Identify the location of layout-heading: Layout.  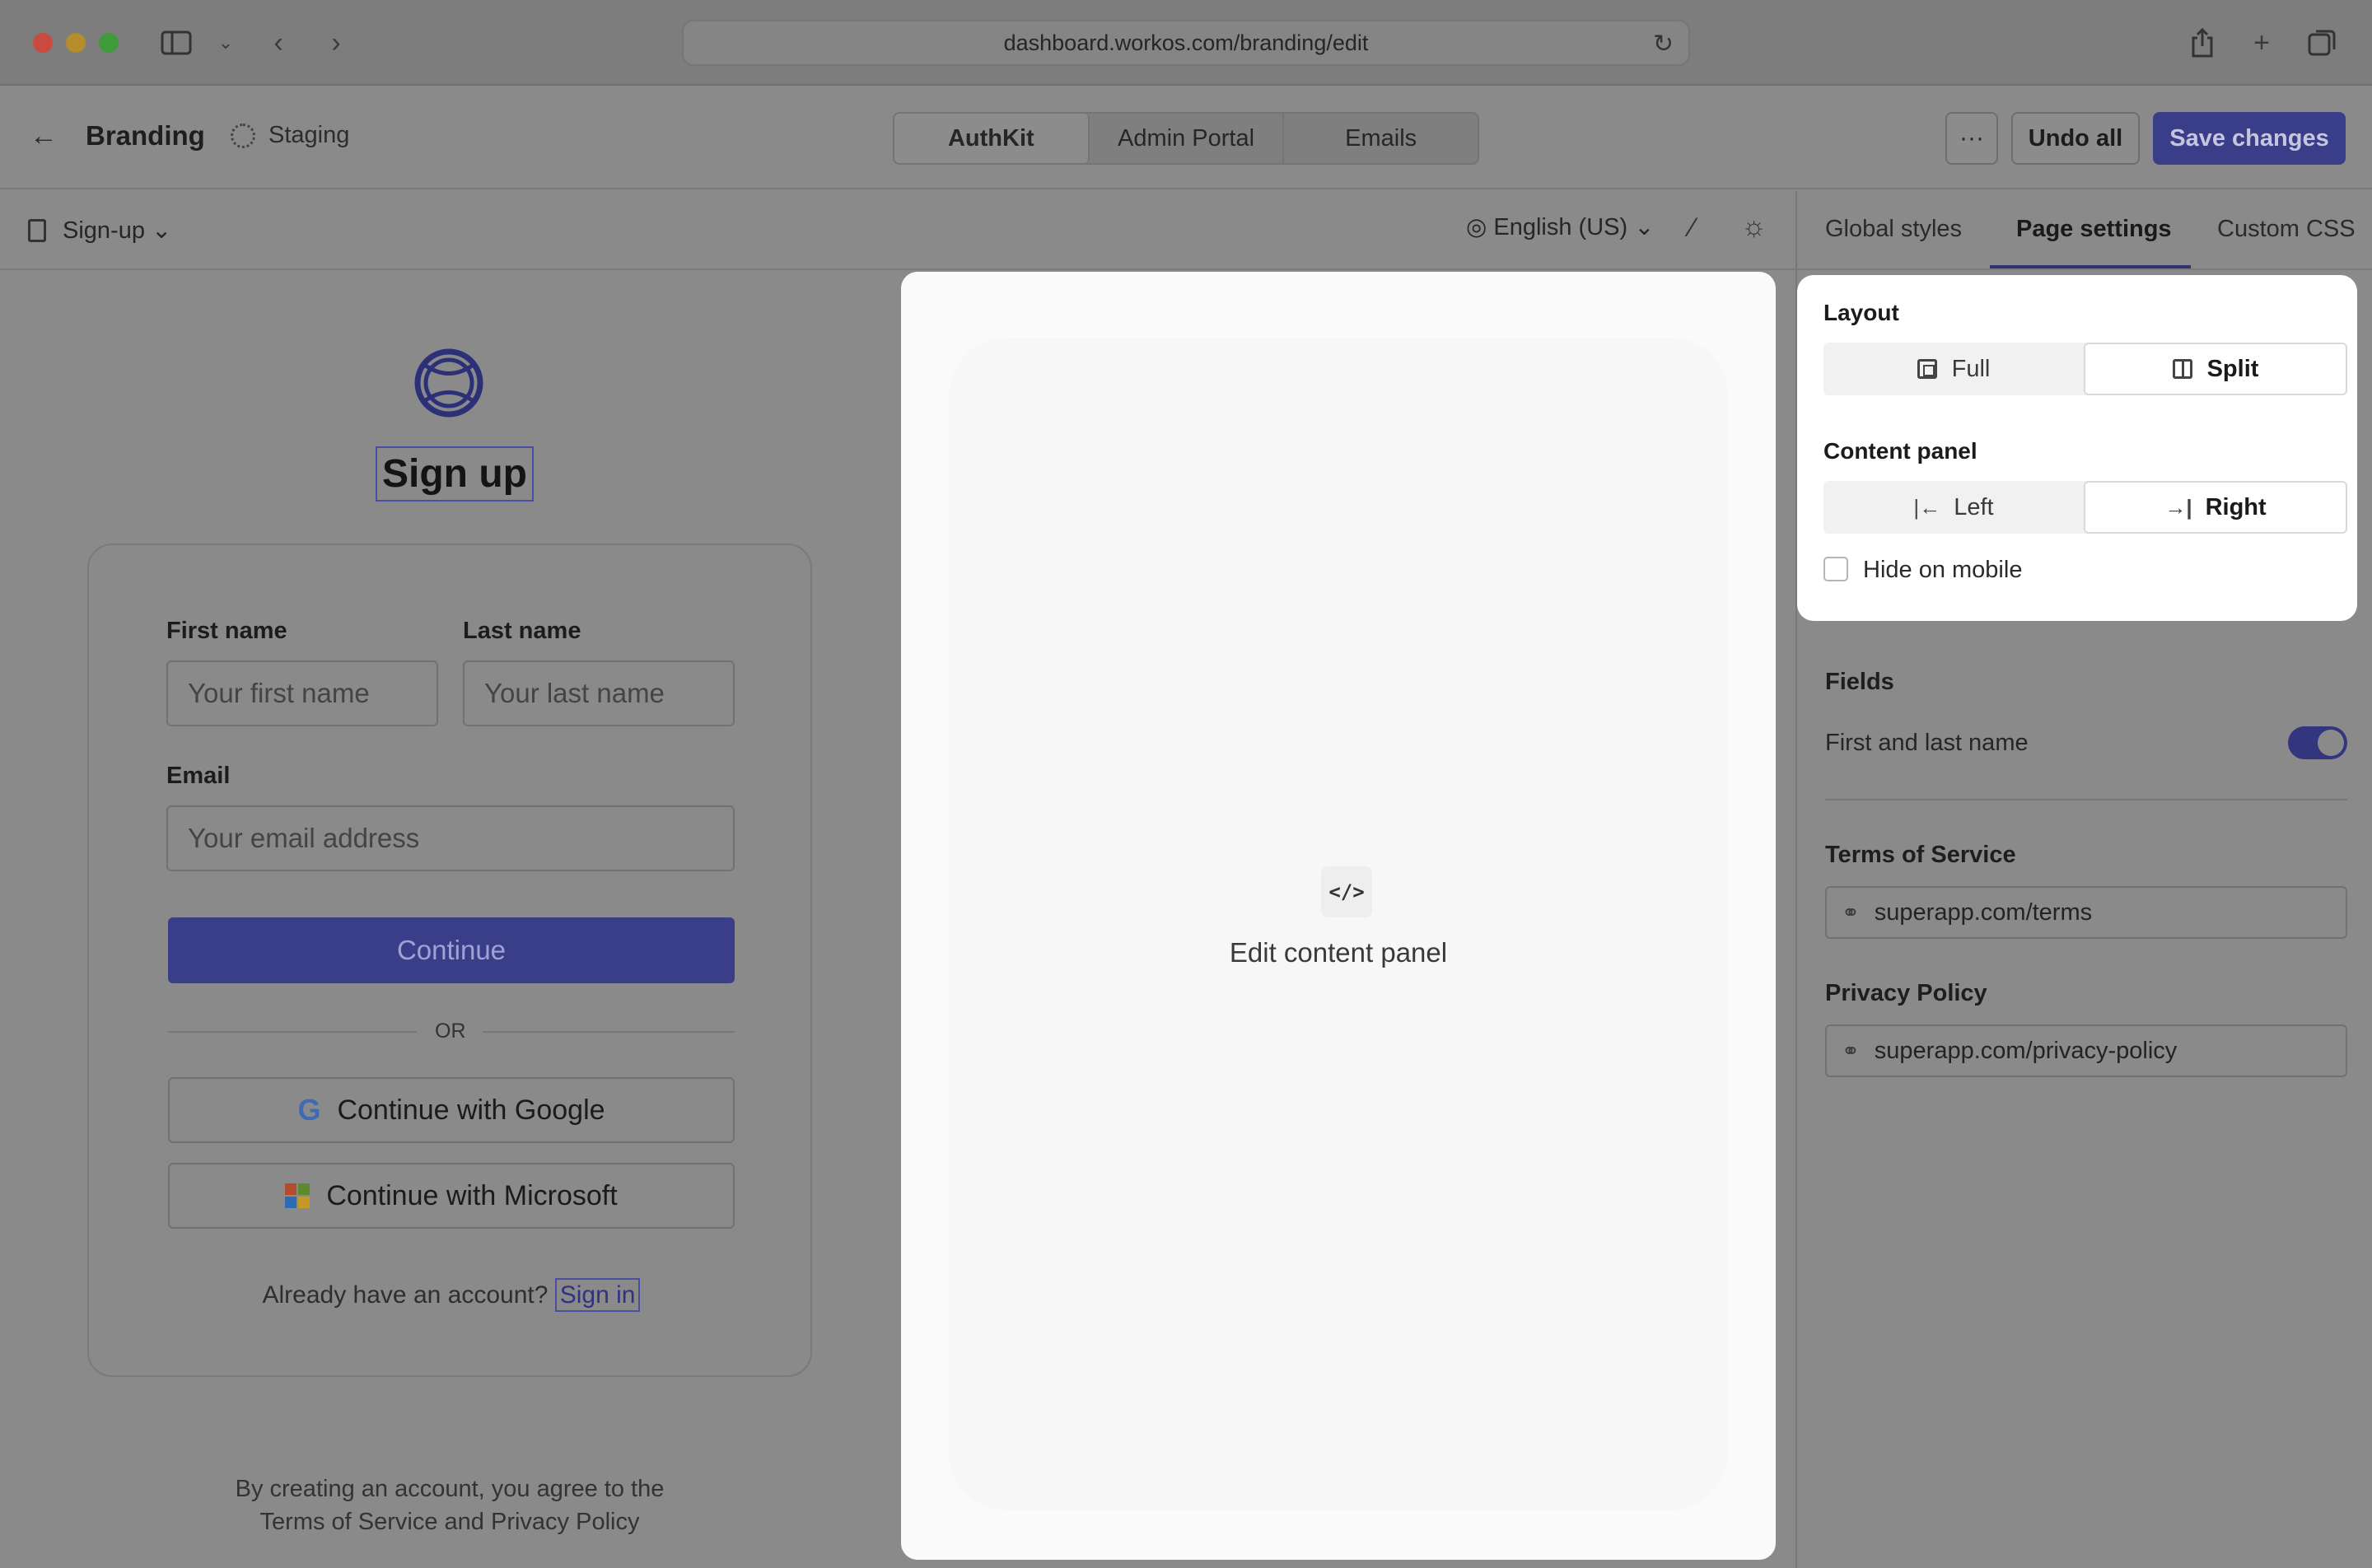
(1861, 312).